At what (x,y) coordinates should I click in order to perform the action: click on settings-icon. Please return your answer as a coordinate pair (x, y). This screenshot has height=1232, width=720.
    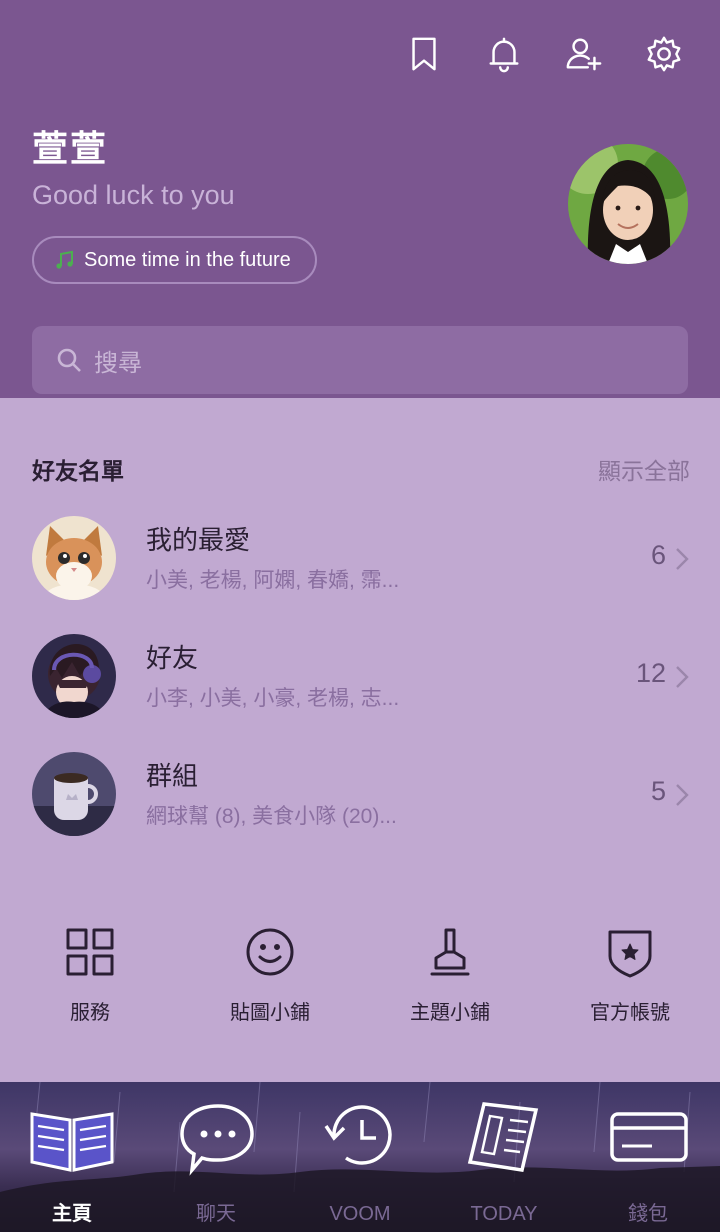
    Looking at the image, I should click on (664, 54).